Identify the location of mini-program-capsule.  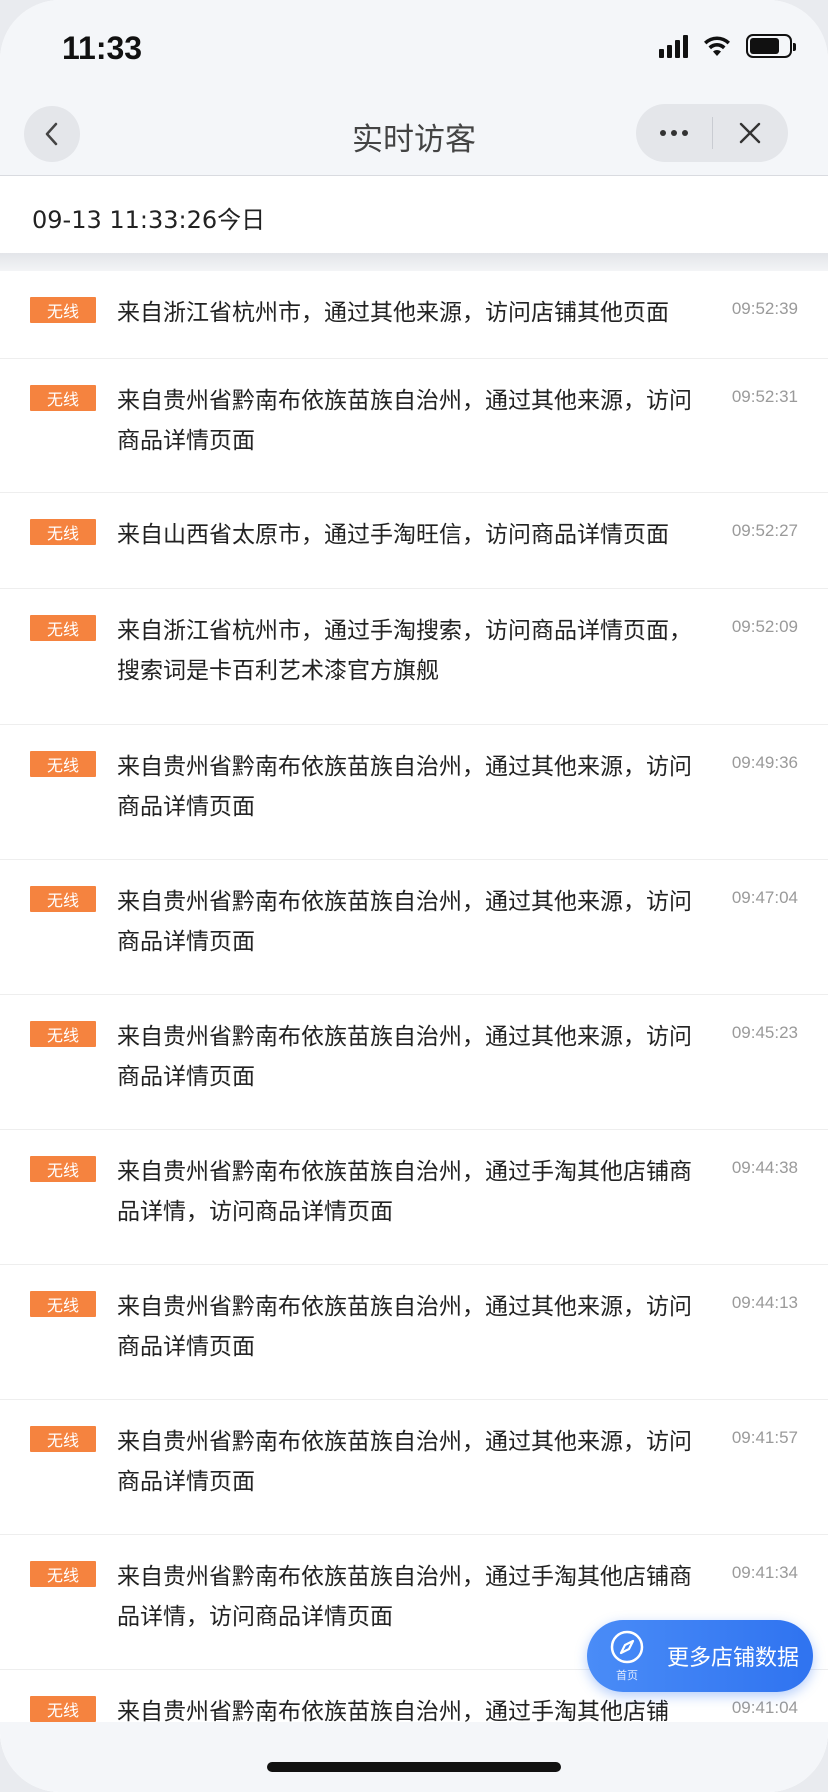
(712, 133).